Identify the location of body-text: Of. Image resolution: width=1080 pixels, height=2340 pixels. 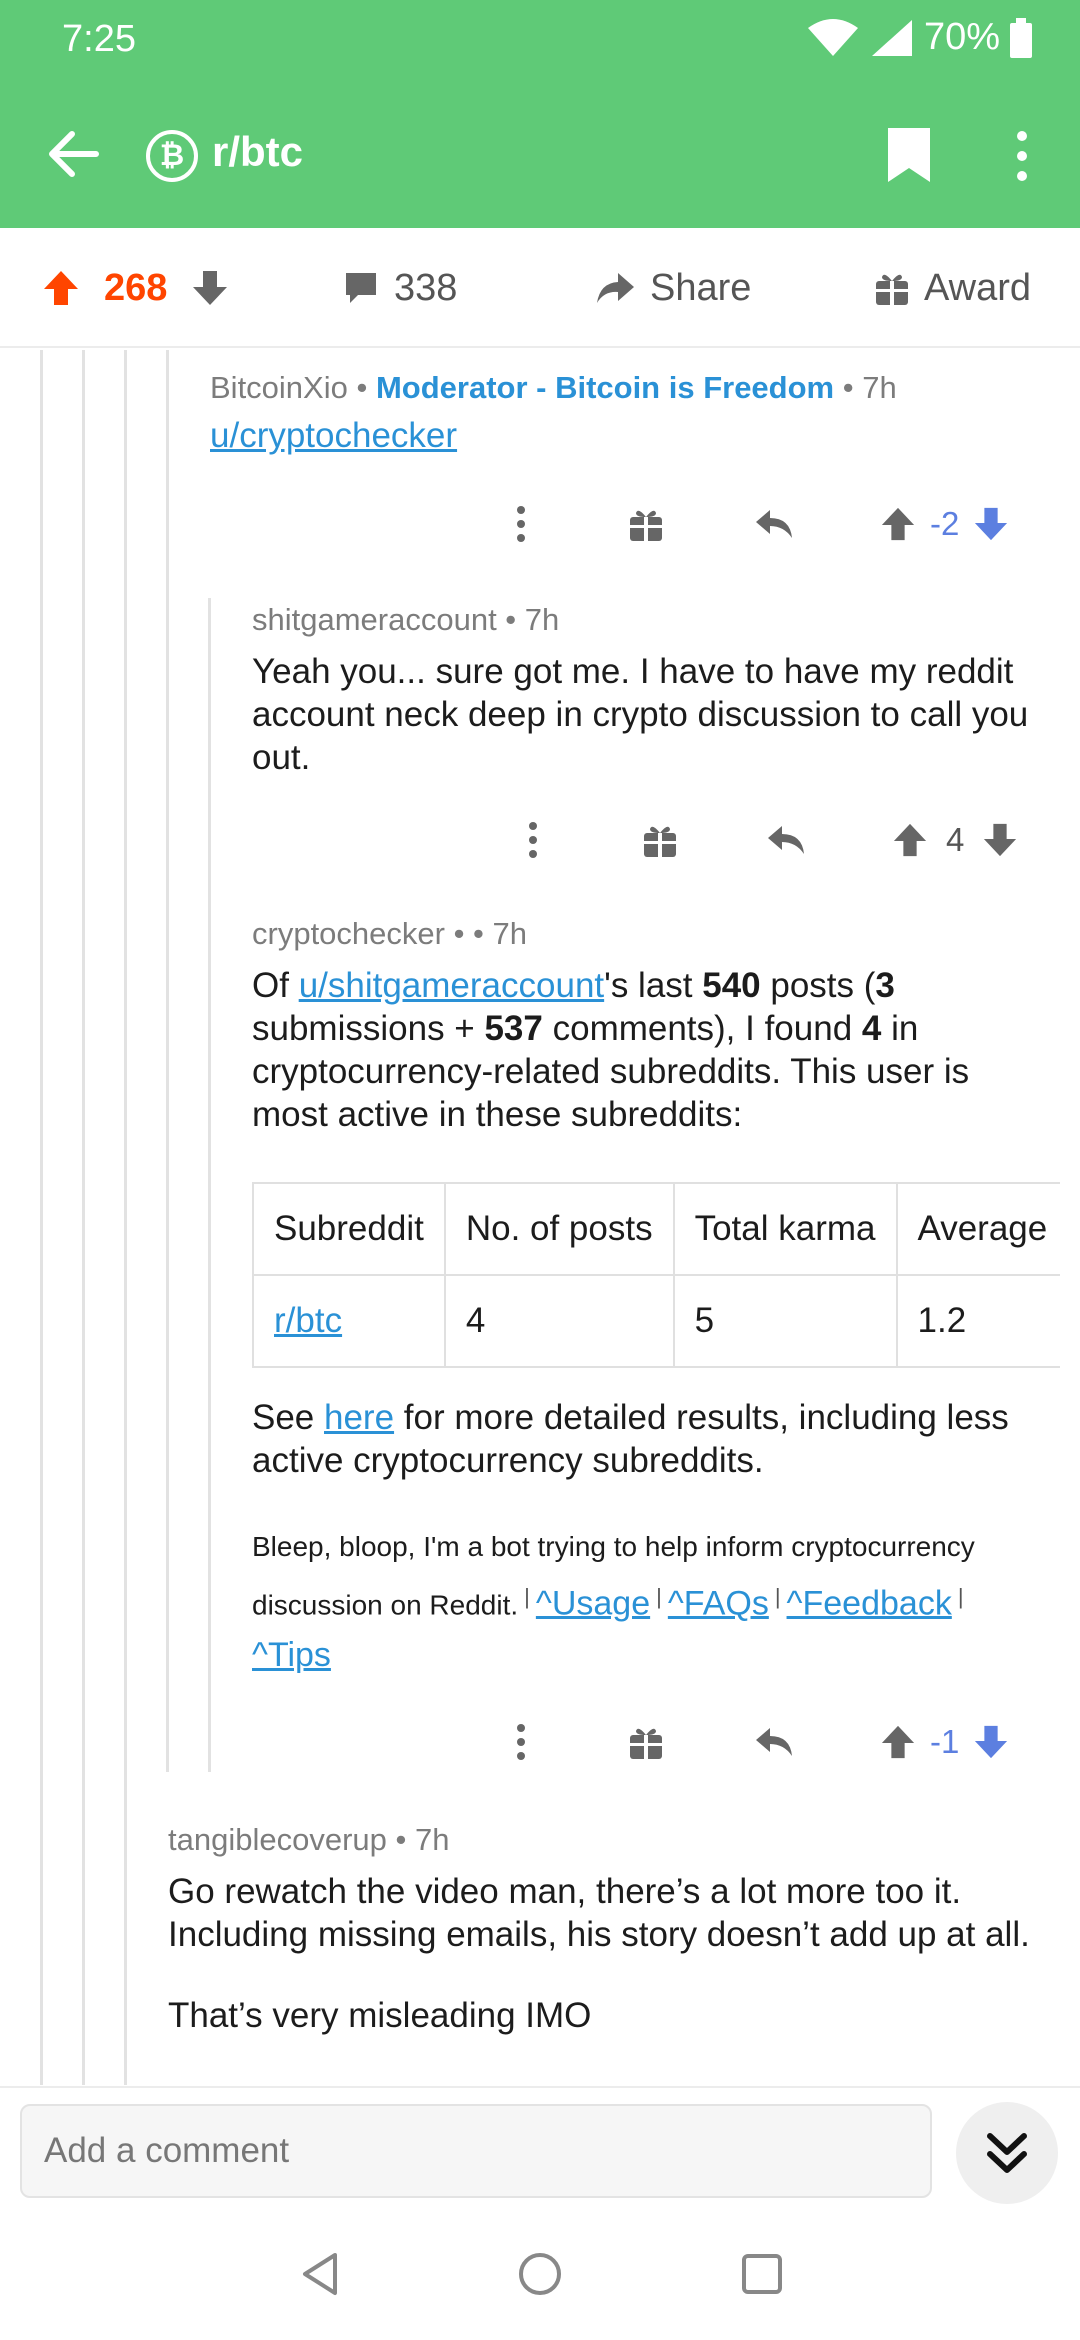
(275, 985).